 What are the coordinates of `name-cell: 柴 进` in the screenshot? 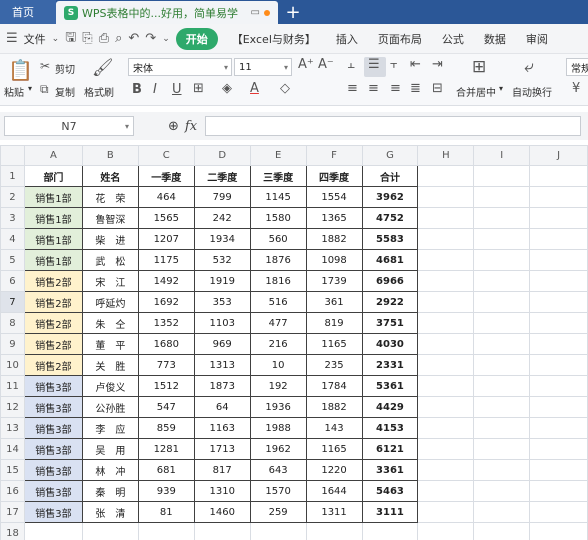 It's located at (110, 239).